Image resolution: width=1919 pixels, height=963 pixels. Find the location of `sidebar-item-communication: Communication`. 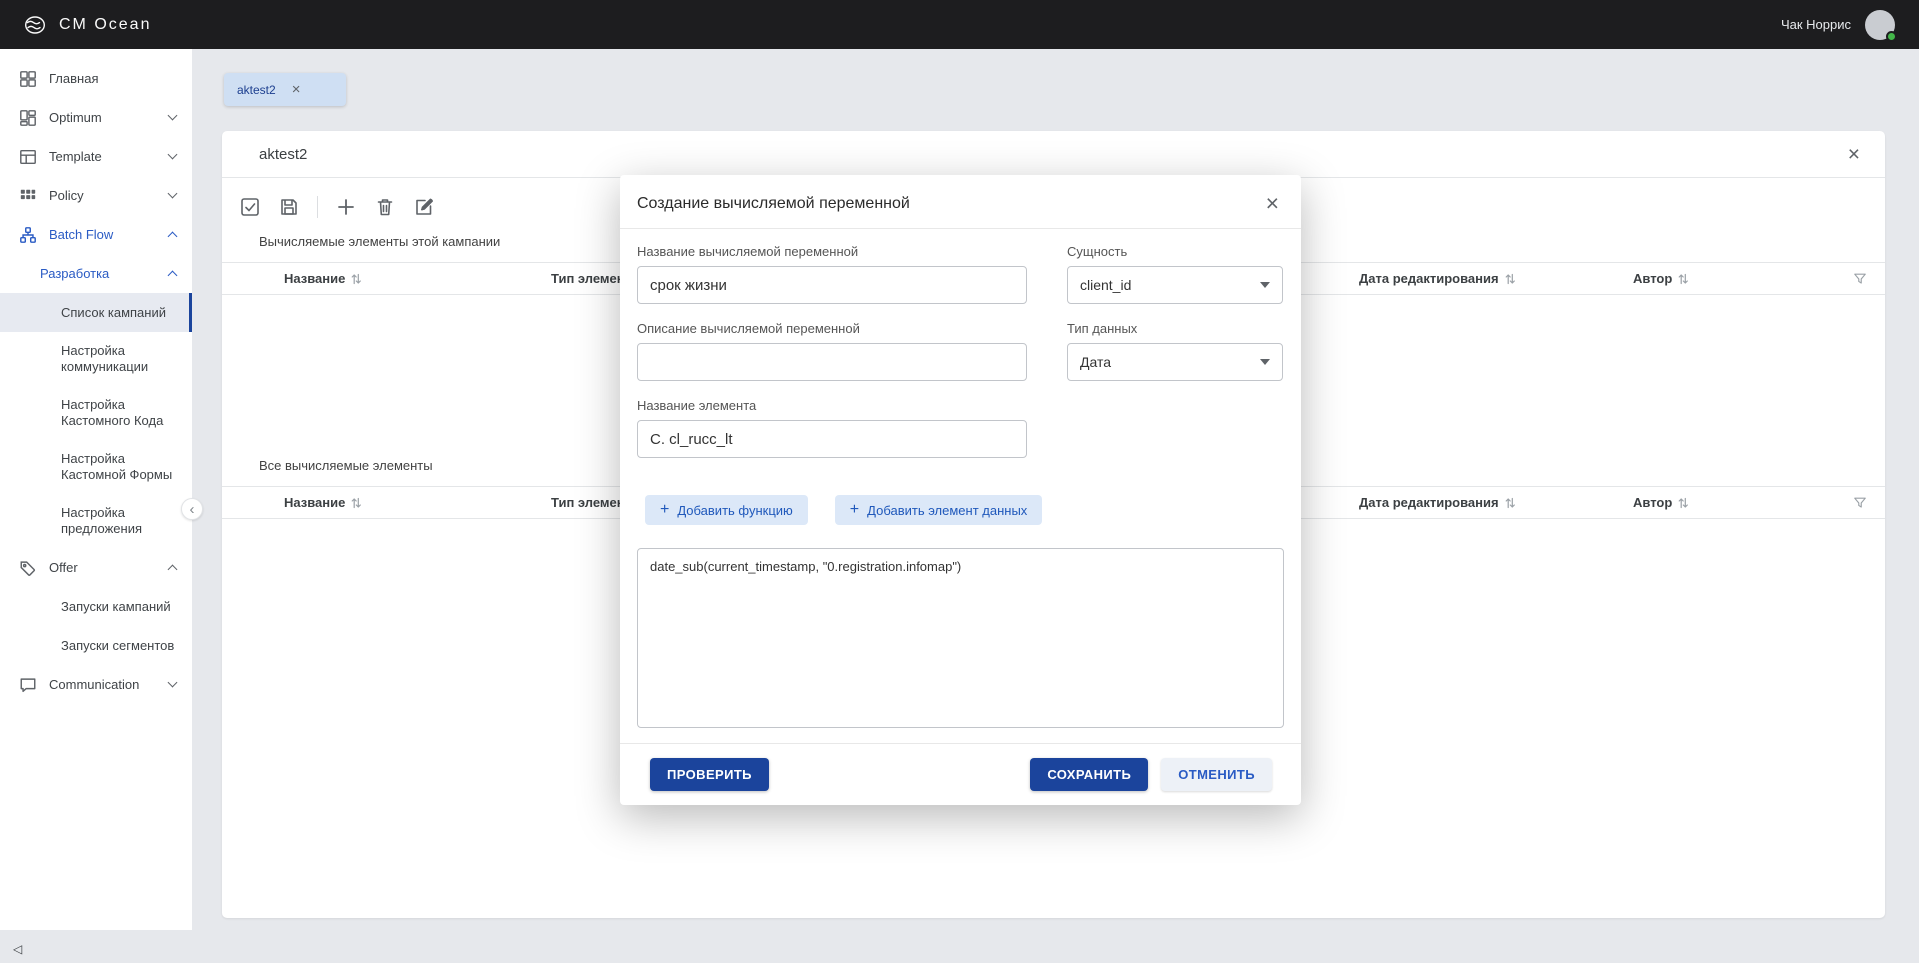

sidebar-item-communication: Communication is located at coordinates (96, 684).